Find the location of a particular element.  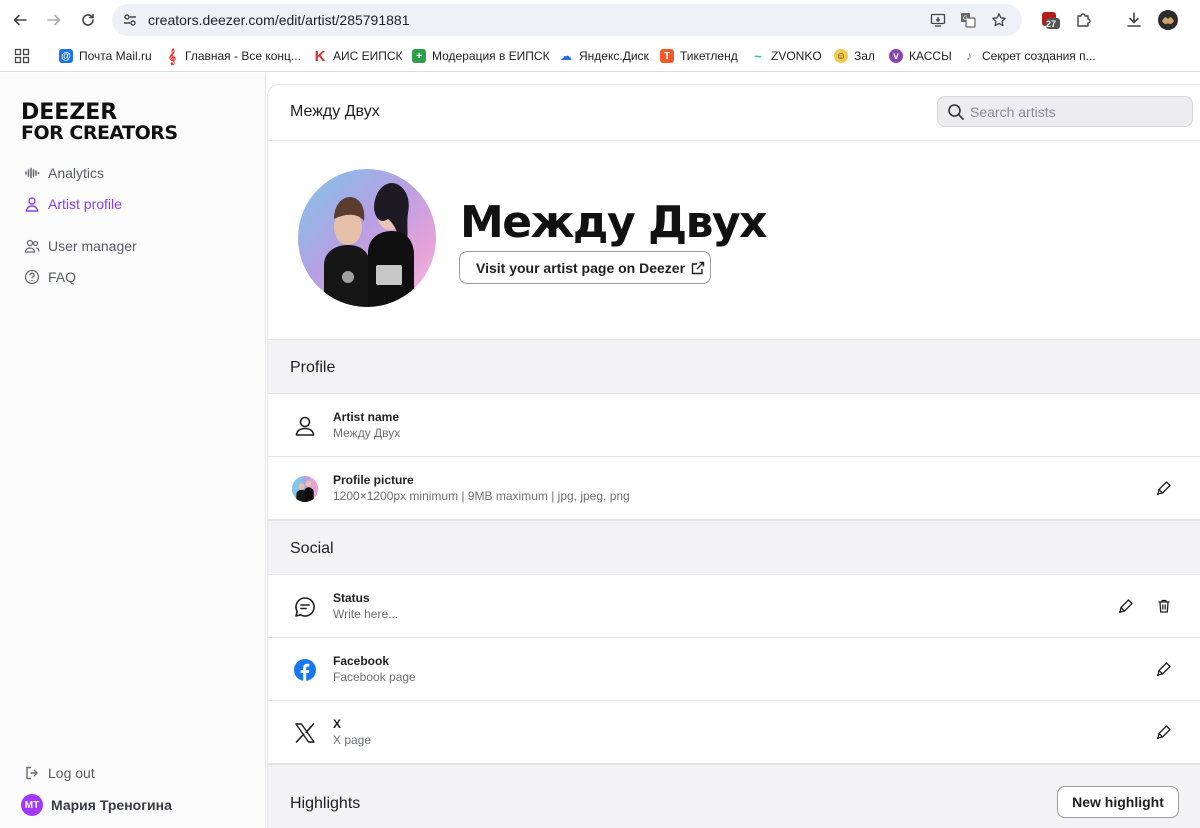

bookmark-disk: ☁ Яндекс.Диск is located at coordinates (604, 56).